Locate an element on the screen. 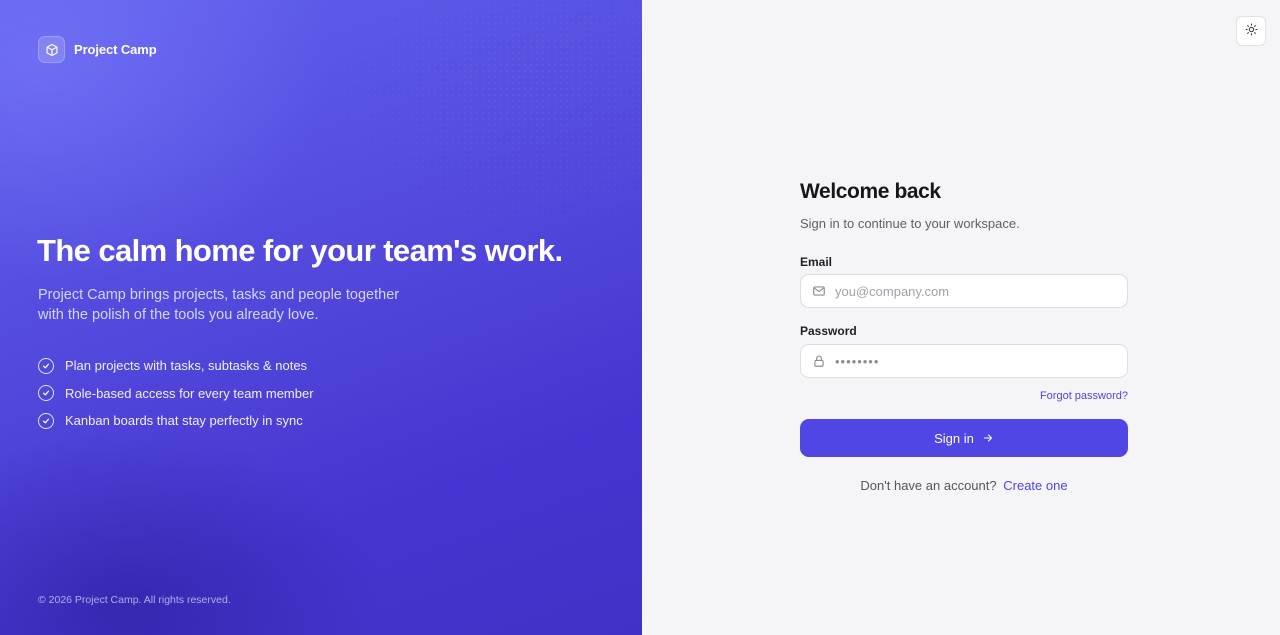 This screenshot has width=1280, height=635. theme-toggle-button is located at coordinates (1251, 31).